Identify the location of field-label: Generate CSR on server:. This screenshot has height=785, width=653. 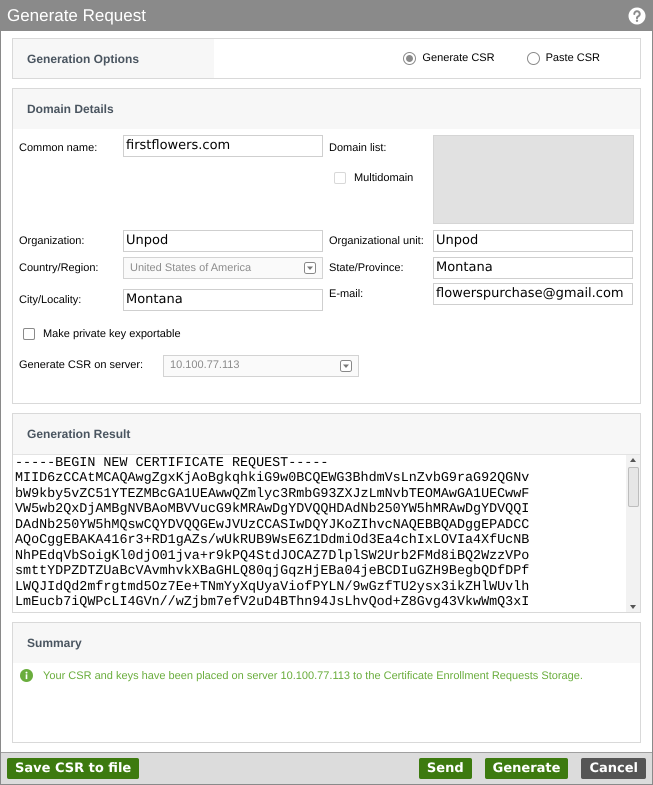
(81, 366).